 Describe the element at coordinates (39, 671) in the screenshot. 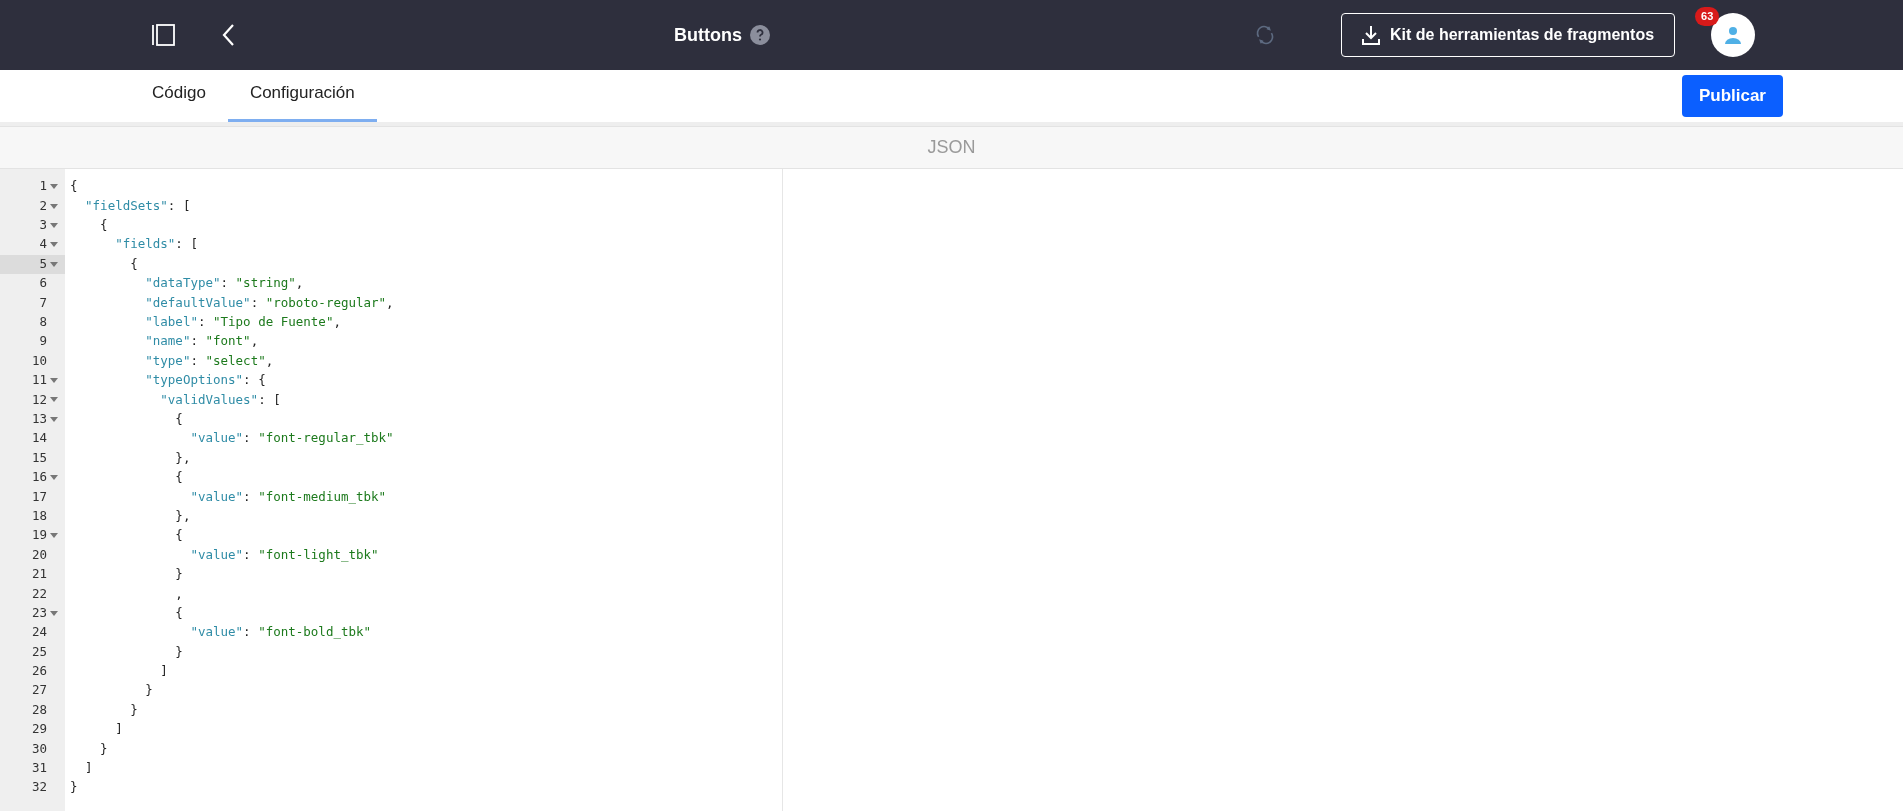

I see `line-number: 26` at that location.